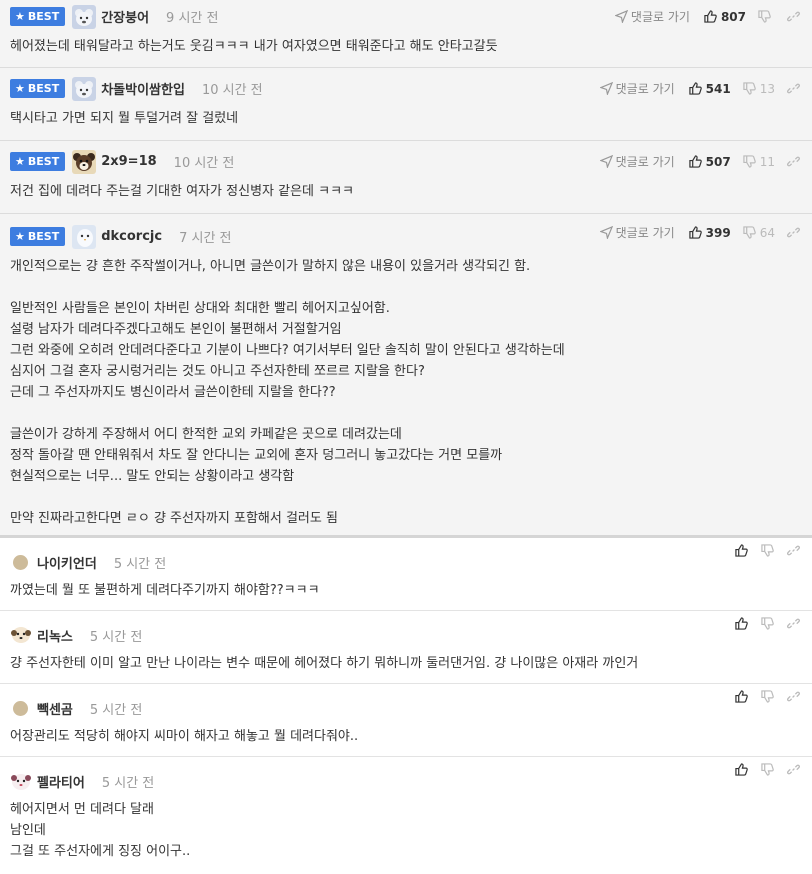 This screenshot has height=874, width=812. Describe the element at coordinates (406, 16) in the screenshot. I see `comment-header: ★ BEST 간장붕어 9 시간 전 댓글로 가기 807` at that location.